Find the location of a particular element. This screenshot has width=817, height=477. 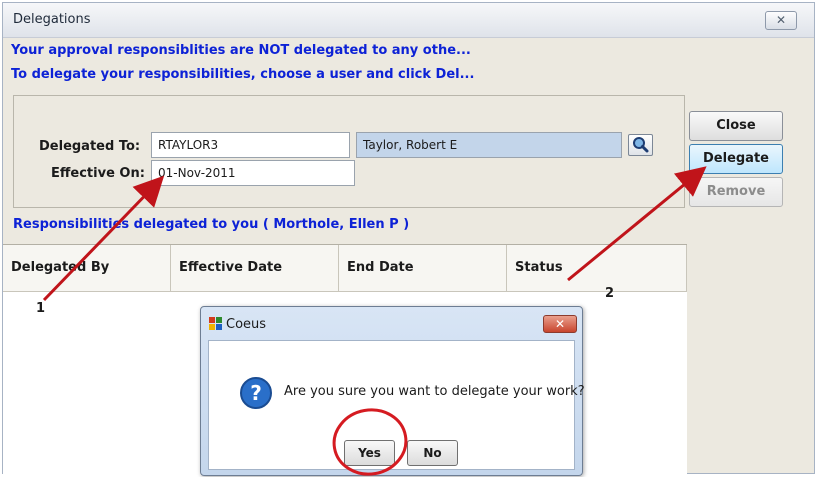

window-close-button: ✕ is located at coordinates (781, 20).